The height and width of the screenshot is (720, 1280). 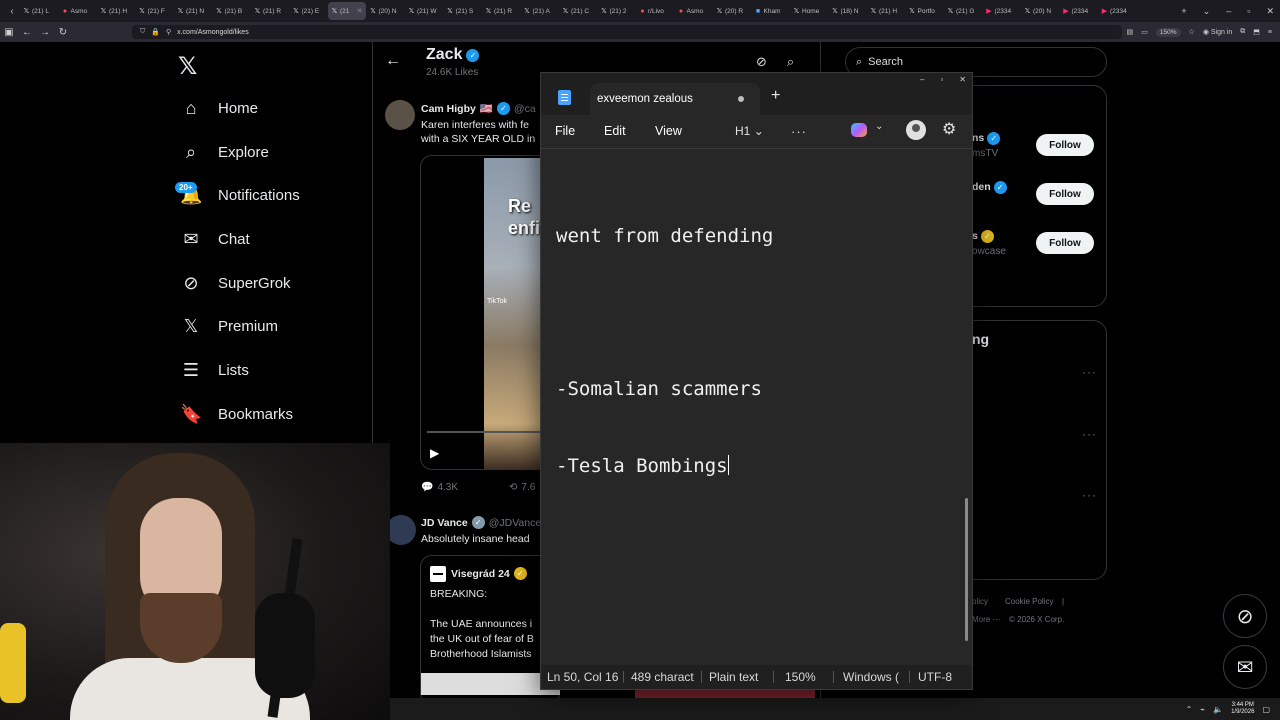 What do you see at coordinates (214, 370) in the screenshot?
I see `nav-item-lists: ☰ Lists` at bounding box center [214, 370].